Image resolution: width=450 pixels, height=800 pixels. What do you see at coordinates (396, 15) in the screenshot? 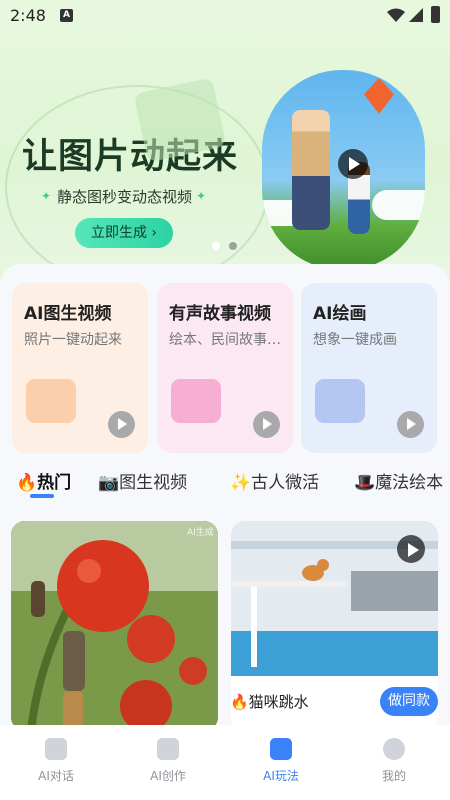
I see `wifi-icon` at bounding box center [396, 15].